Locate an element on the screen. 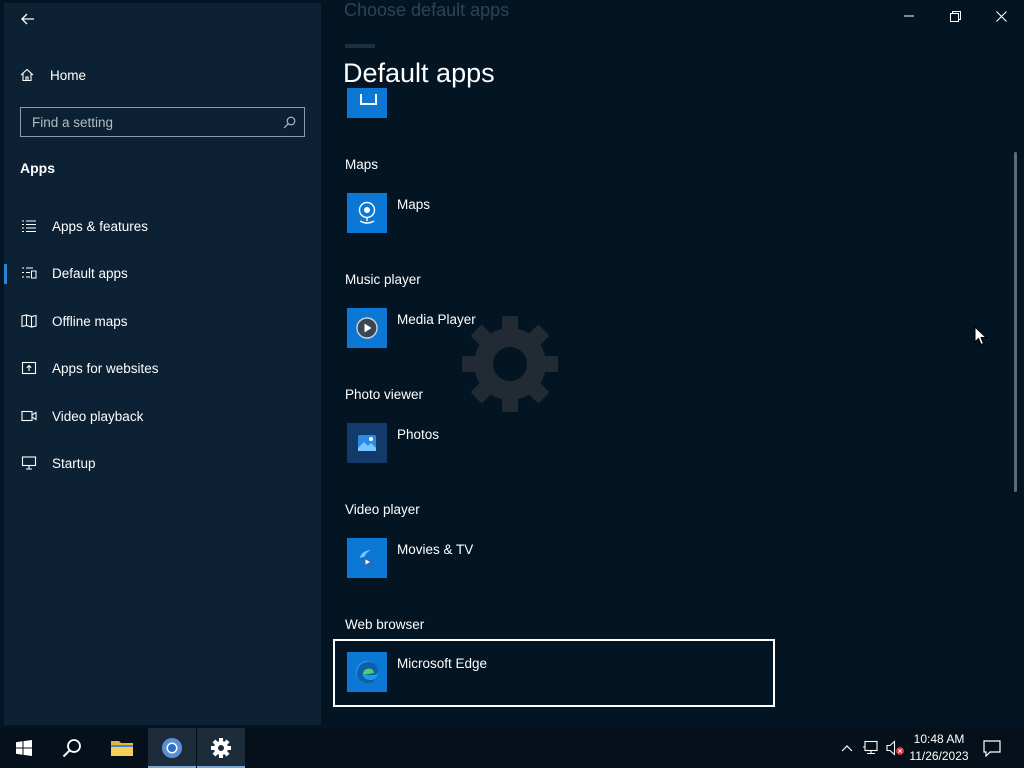  sidebar-item-default-apps: Default apps is located at coordinates (162, 273).